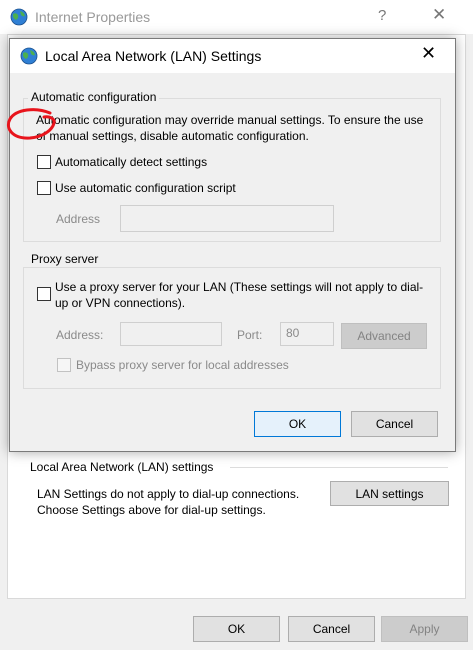  What do you see at coordinates (44, 294) in the screenshot?
I see `use-proxy-checkbox` at bounding box center [44, 294].